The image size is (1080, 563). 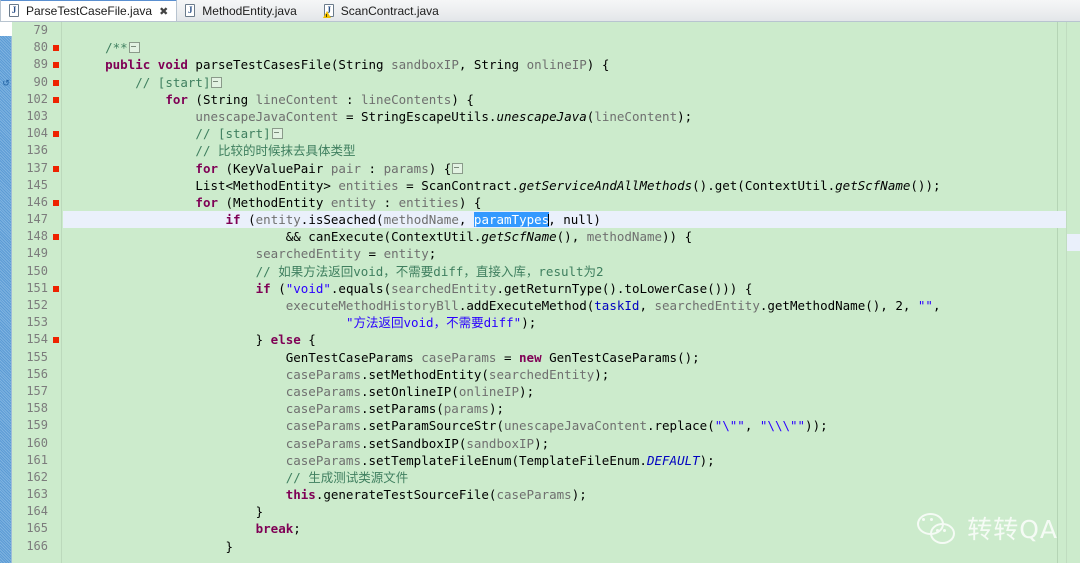 I want to click on line-number: 151, so click(x=36, y=288).